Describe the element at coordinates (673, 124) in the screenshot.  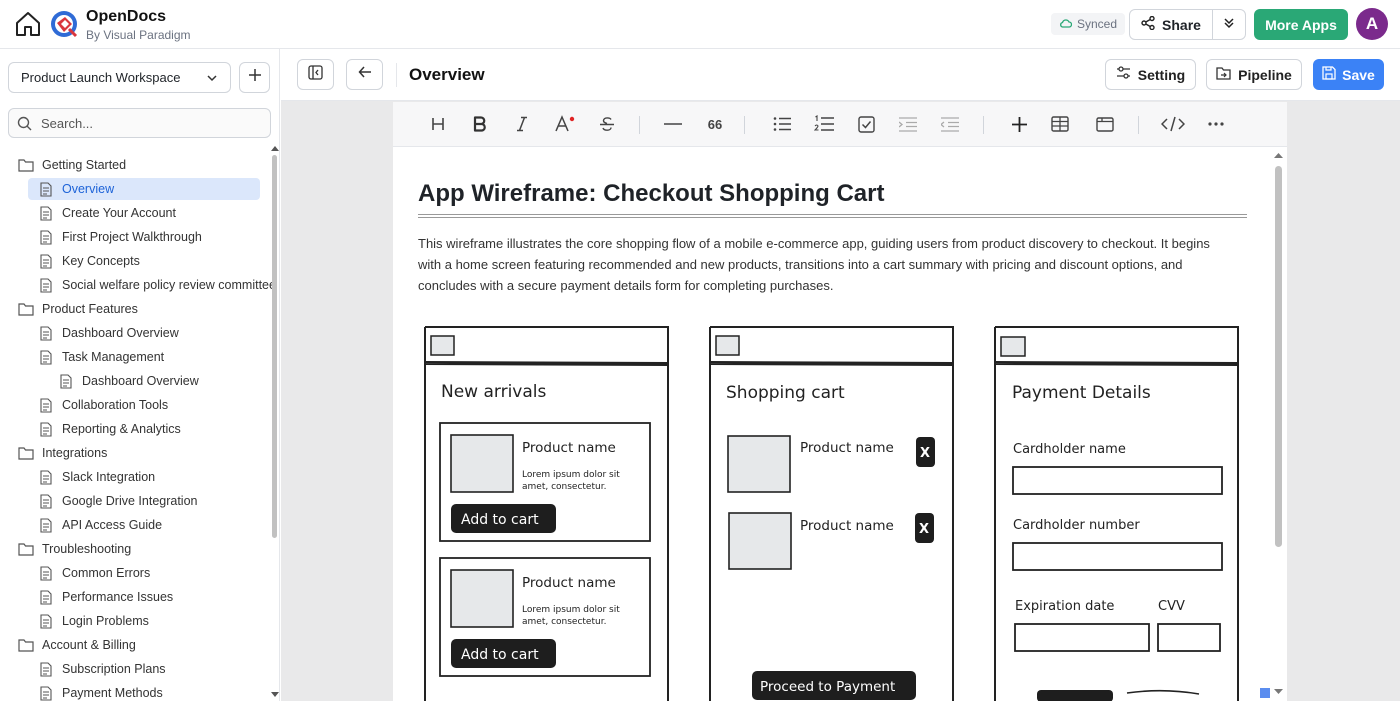
I see `horizontal-rule-icon` at that location.